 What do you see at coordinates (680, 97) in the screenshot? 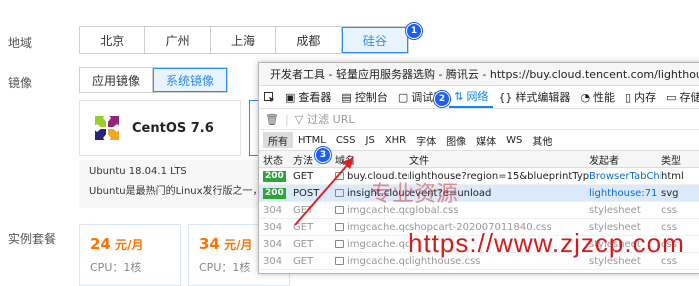
I see `tab-storage: ▭存储` at bounding box center [680, 97].